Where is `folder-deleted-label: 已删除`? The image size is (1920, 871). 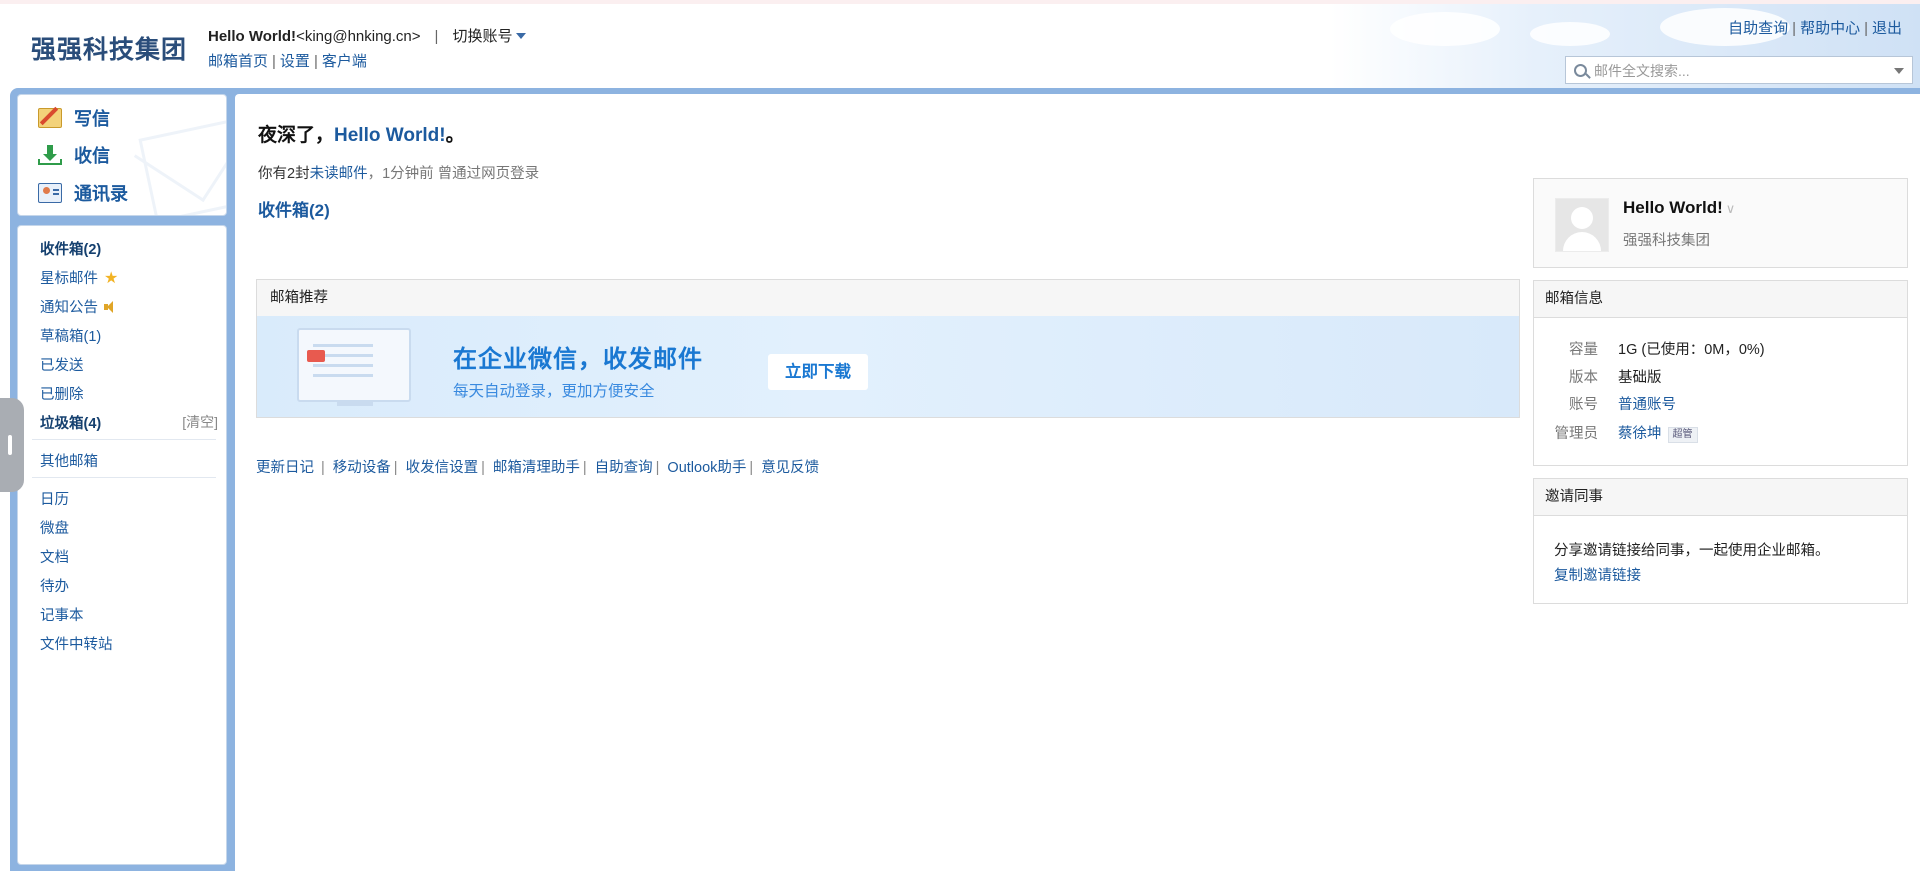
folder-deleted-label: 已删除 is located at coordinates (62, 395).